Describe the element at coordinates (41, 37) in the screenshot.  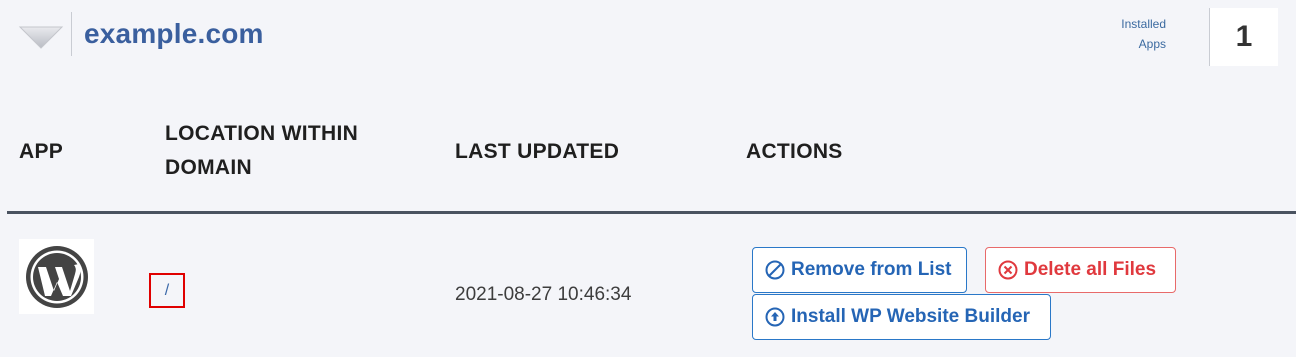
I see `collapse-triangle-icon` at that location.